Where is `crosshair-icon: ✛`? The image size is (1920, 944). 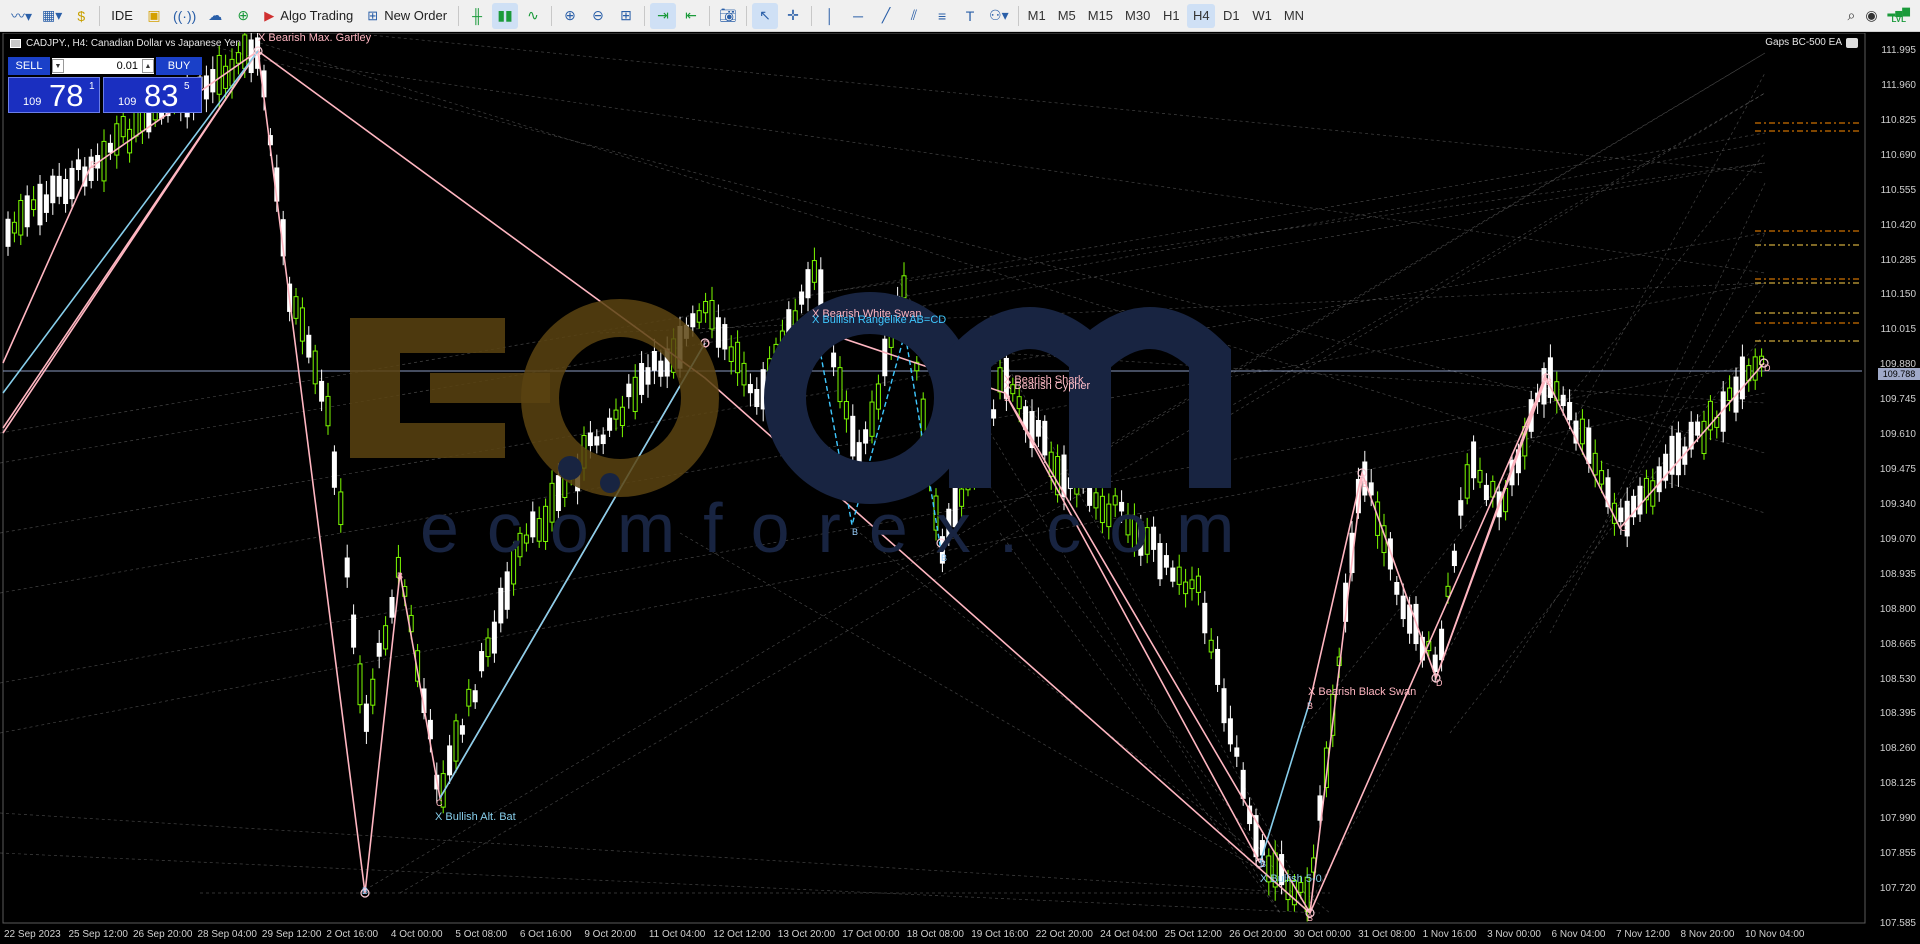
crosshair-icon: ✛ is located at coordinates (793, 16).